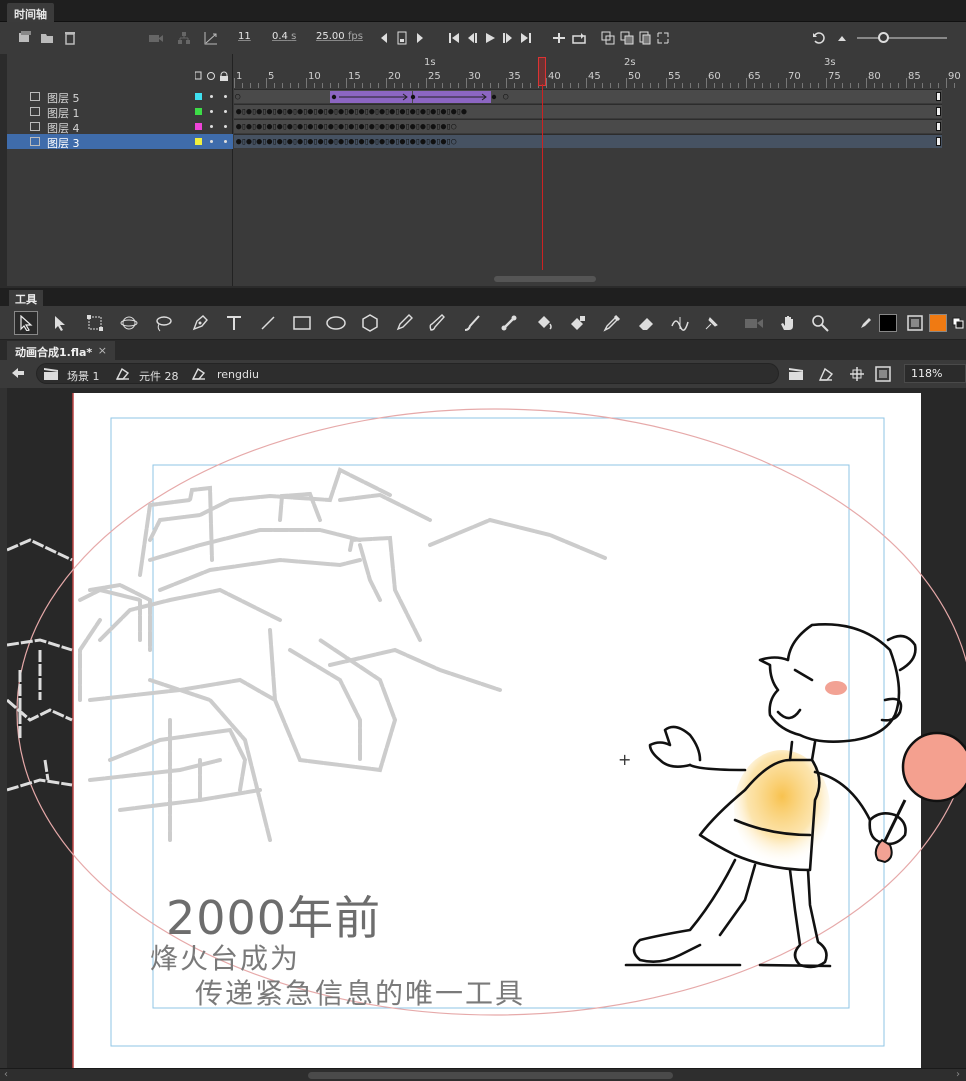 The width and height of the screenshot is (966, 1081). What do you see at coordinates (129, 323) in the screenshot?
I see `3d-rotation-tool-icon` at bounding box center [129, 323].